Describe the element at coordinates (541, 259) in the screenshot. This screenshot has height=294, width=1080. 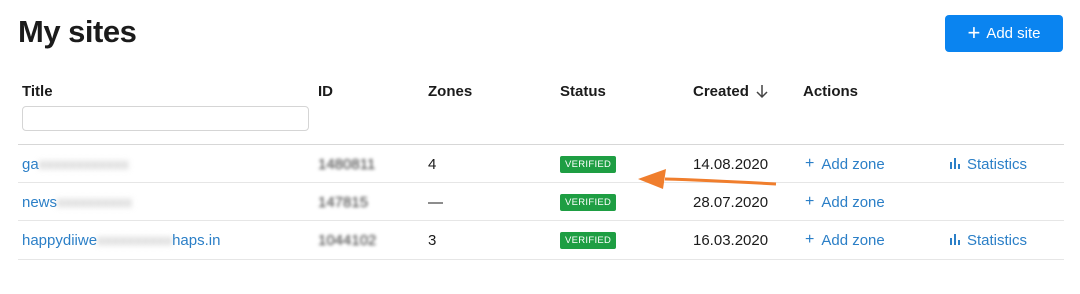
I see `row-divider` at that location.